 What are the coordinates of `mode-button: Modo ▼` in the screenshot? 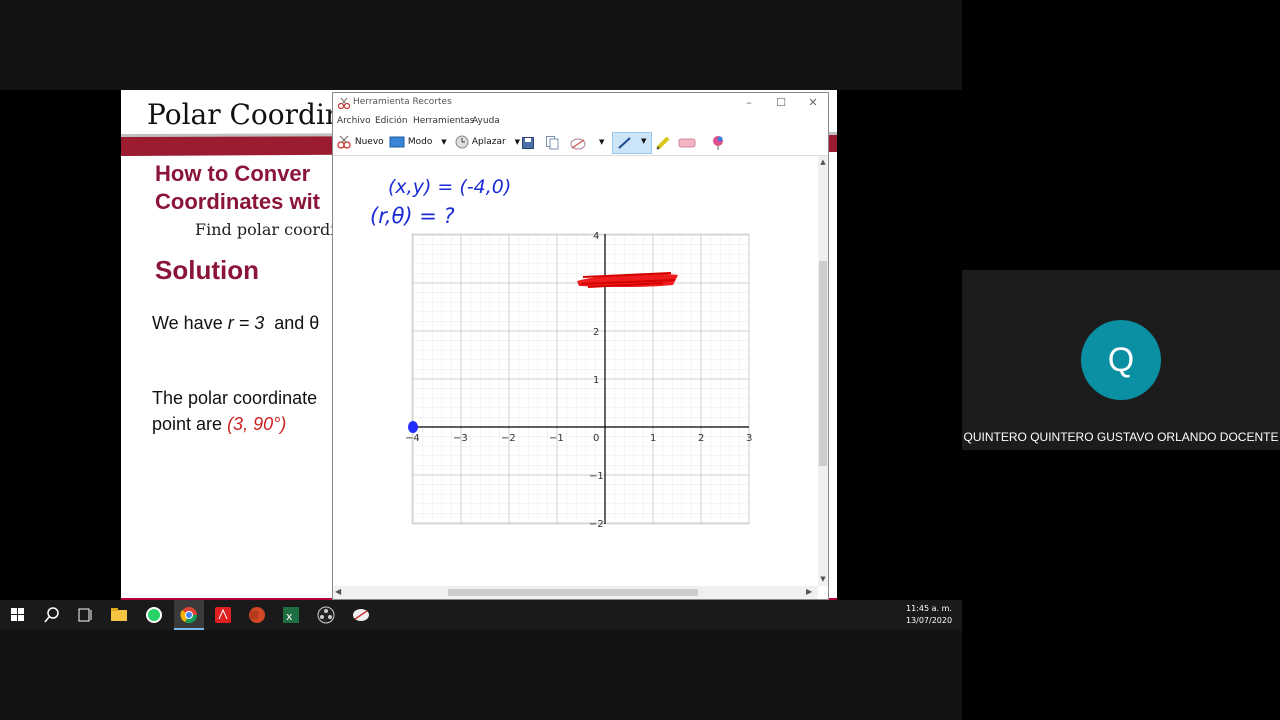 It's located at (418, 142).